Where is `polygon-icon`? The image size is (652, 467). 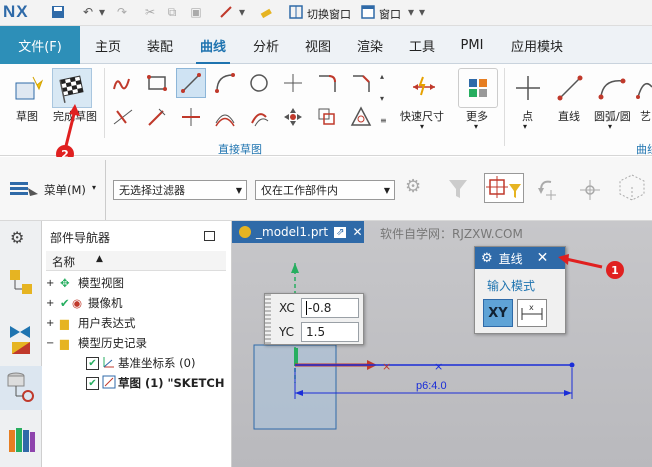
polygon-icon is located at coordinates (361, 117).